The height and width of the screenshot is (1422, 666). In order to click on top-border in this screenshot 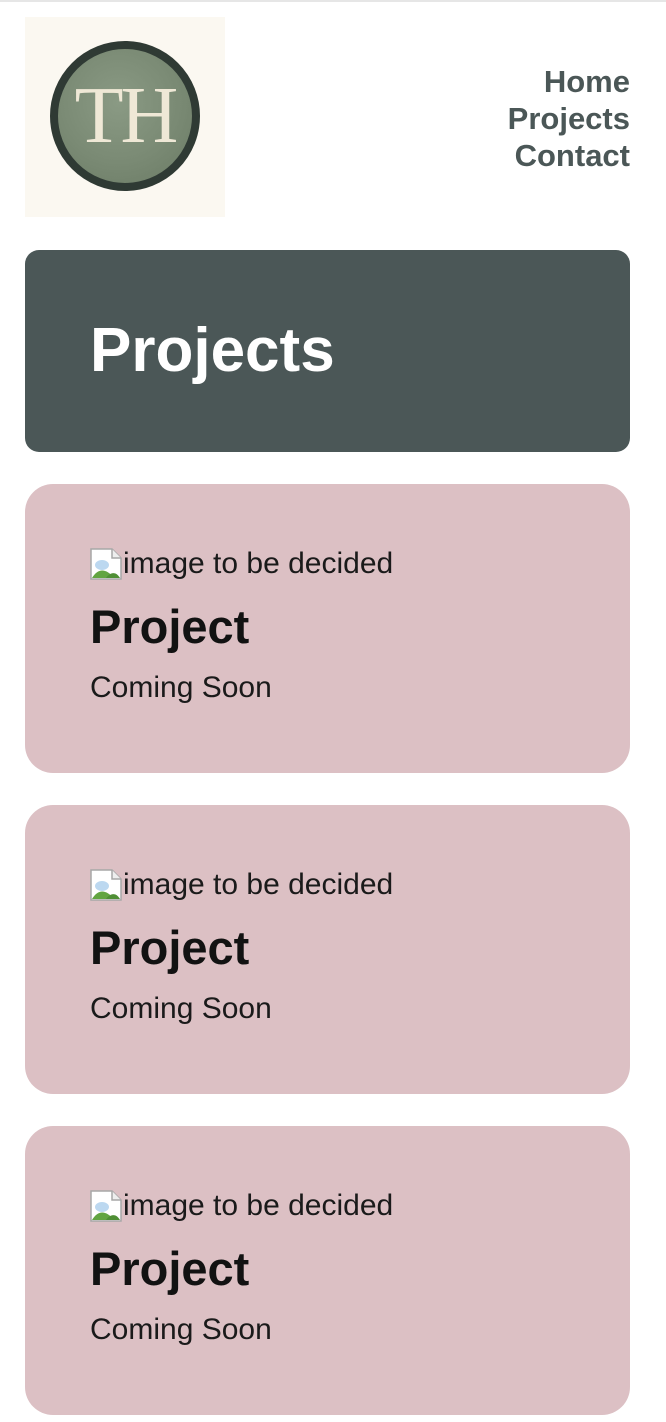, I will do `click(333, 1)`.